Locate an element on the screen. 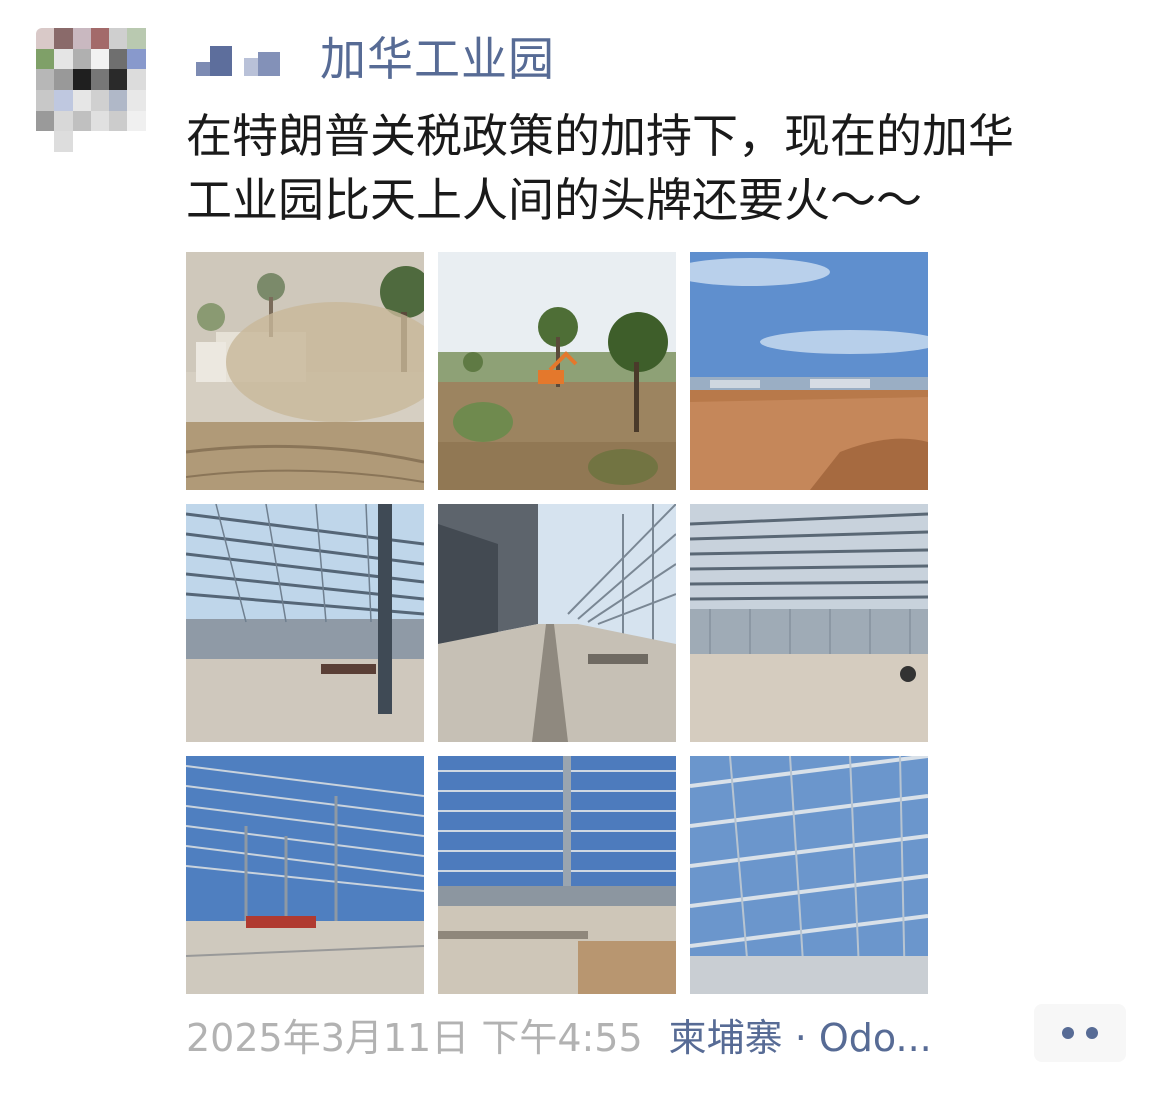 The height and width of the screenshot is (1108, 1170). photo-steel-frame-corridor is located at coordinates (557, 623).